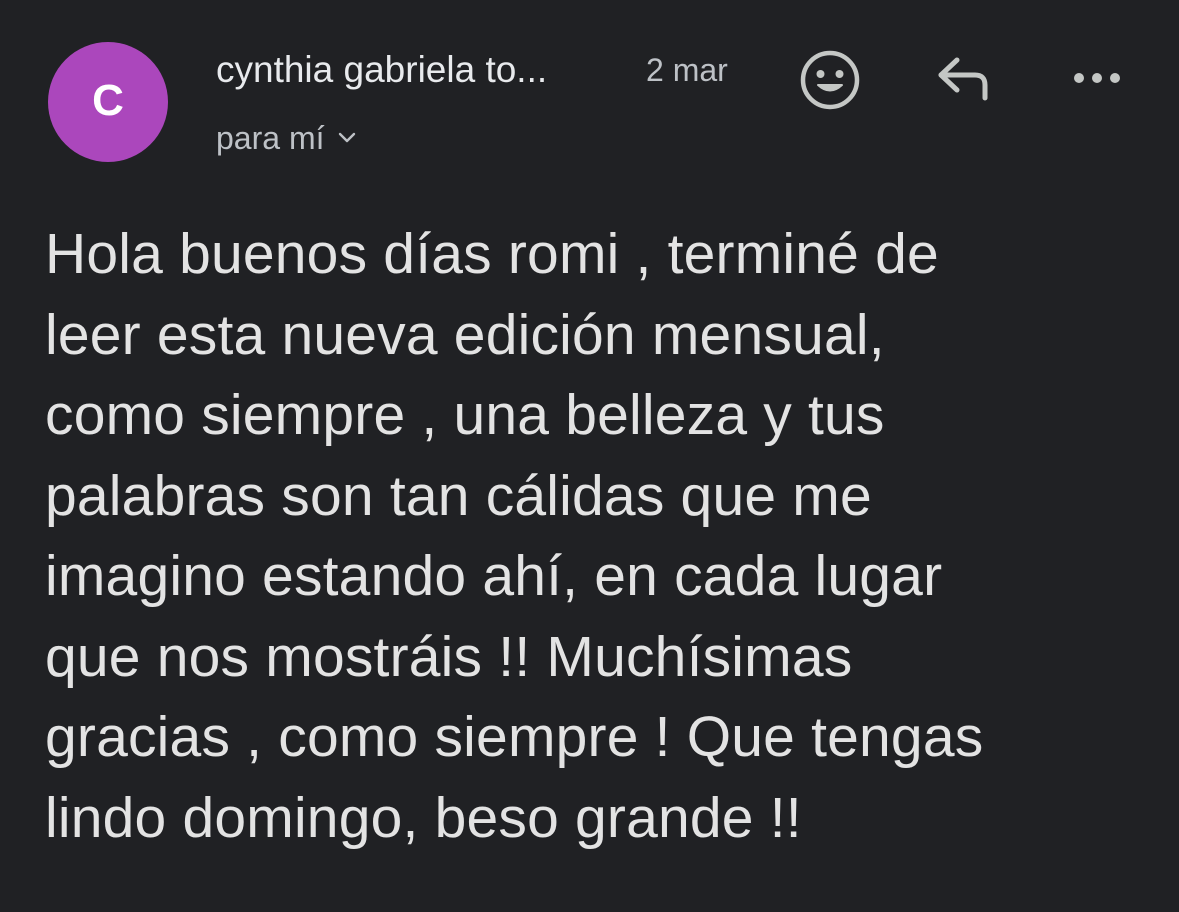 The image size is (1179, 912). Describe the element at coordinates (347, 137) in the screenshot. I see `chevron-down-icon` at that location.